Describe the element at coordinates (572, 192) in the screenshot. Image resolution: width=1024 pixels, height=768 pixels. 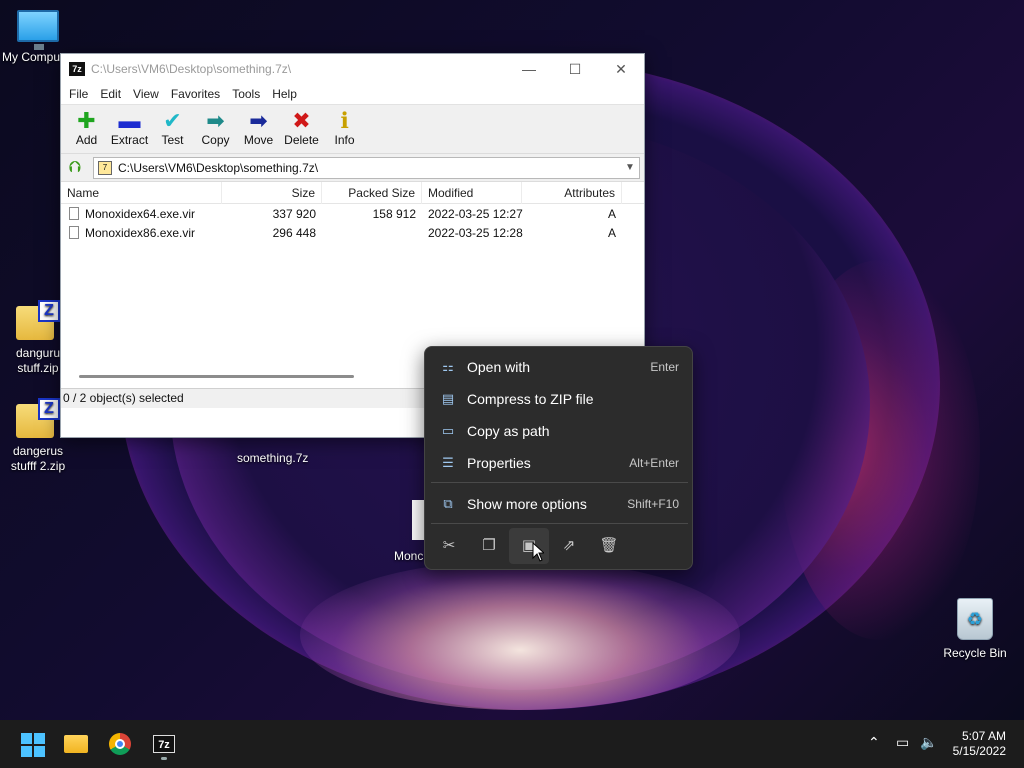
I see `column-header-attributes: Attributes` at that location.